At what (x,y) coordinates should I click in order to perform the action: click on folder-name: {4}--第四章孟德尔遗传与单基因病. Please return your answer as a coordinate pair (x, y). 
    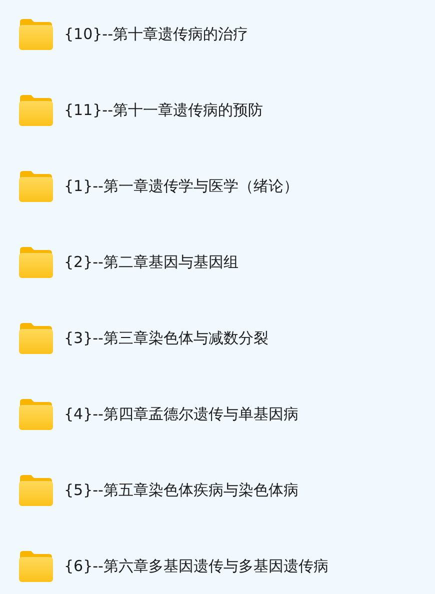
    Looking at the image, I should click on (181, 414).